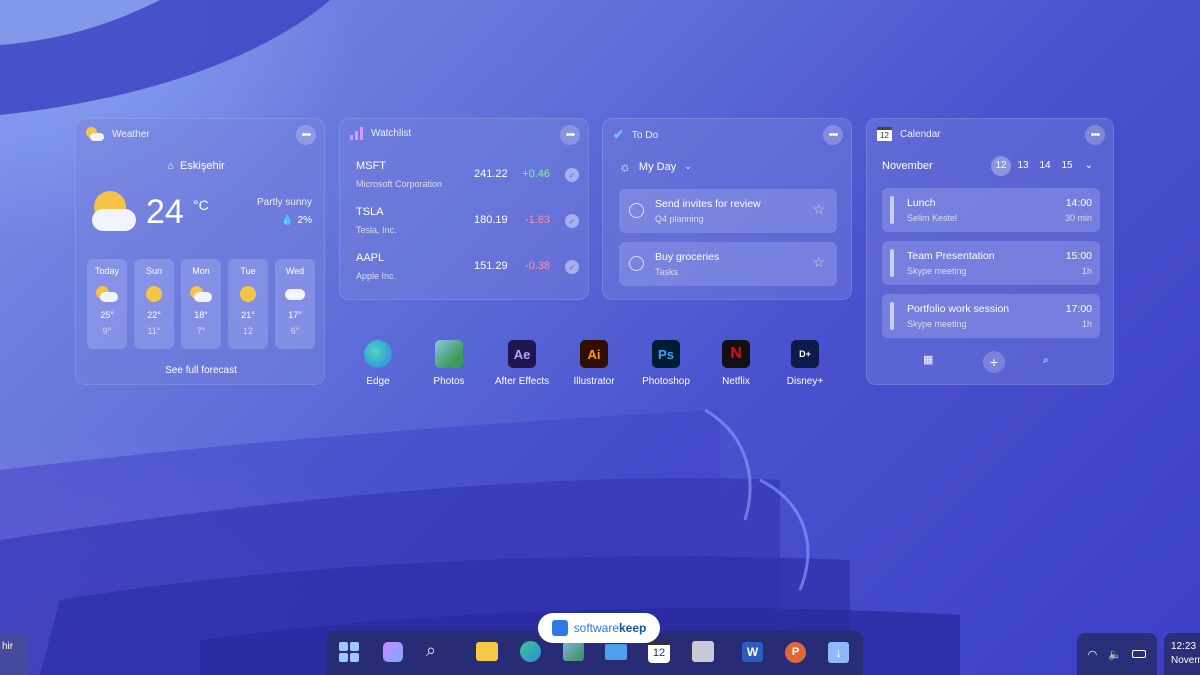  I want to click on sun-icon: ☼, so click(625, 166).